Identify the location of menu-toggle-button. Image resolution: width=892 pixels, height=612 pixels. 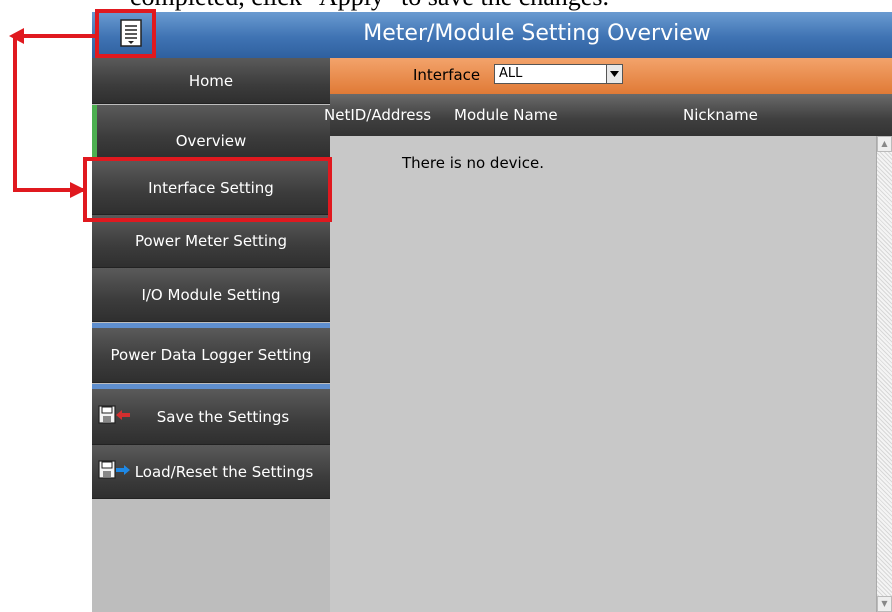
(131, 34).